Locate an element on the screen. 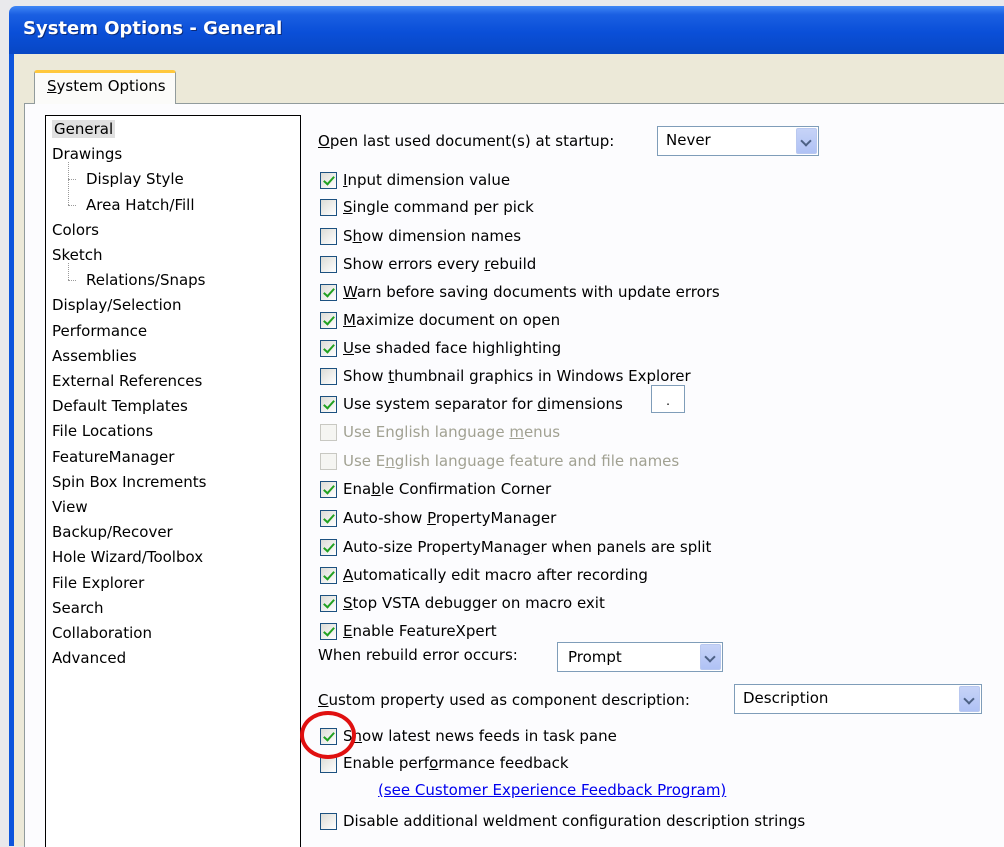 This screenshot has width=1004, height=847. tree-item-assemblies: Assemblies is located at coordinates (94, 356).